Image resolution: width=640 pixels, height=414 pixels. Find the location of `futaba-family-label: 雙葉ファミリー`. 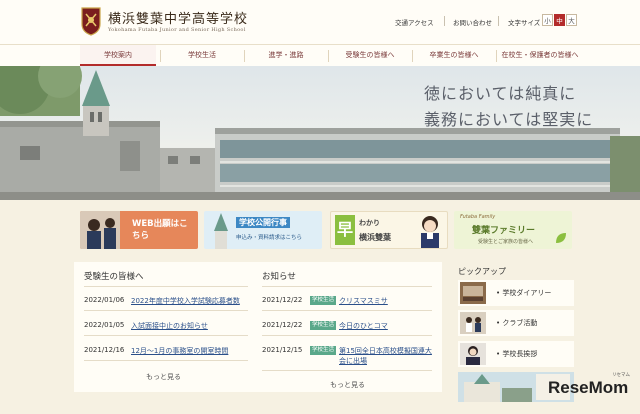

futaba-family-label: 雙葉ファミリー is located at coordinates (504, 231).